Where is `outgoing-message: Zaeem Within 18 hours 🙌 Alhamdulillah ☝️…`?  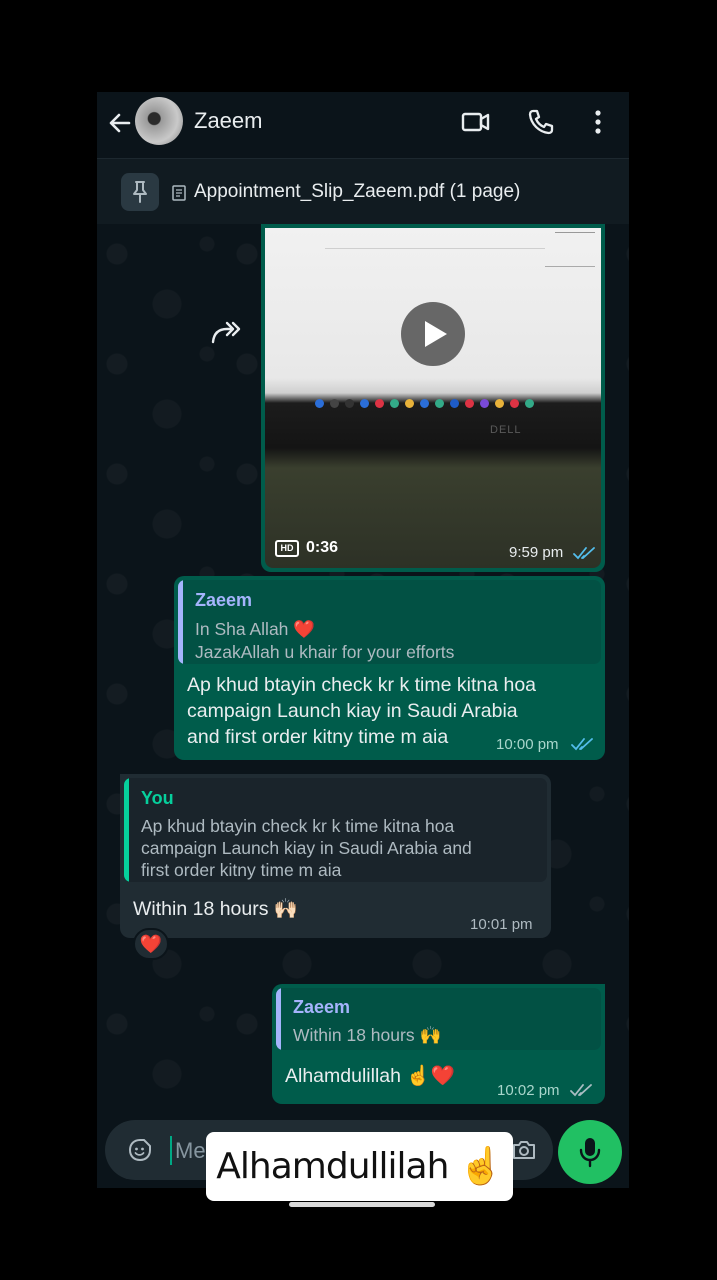
outgoing-message: Zaeem Within 18 hours 🙌 Alhamdulillah ☝️… is located at coordinates (438, 1044).